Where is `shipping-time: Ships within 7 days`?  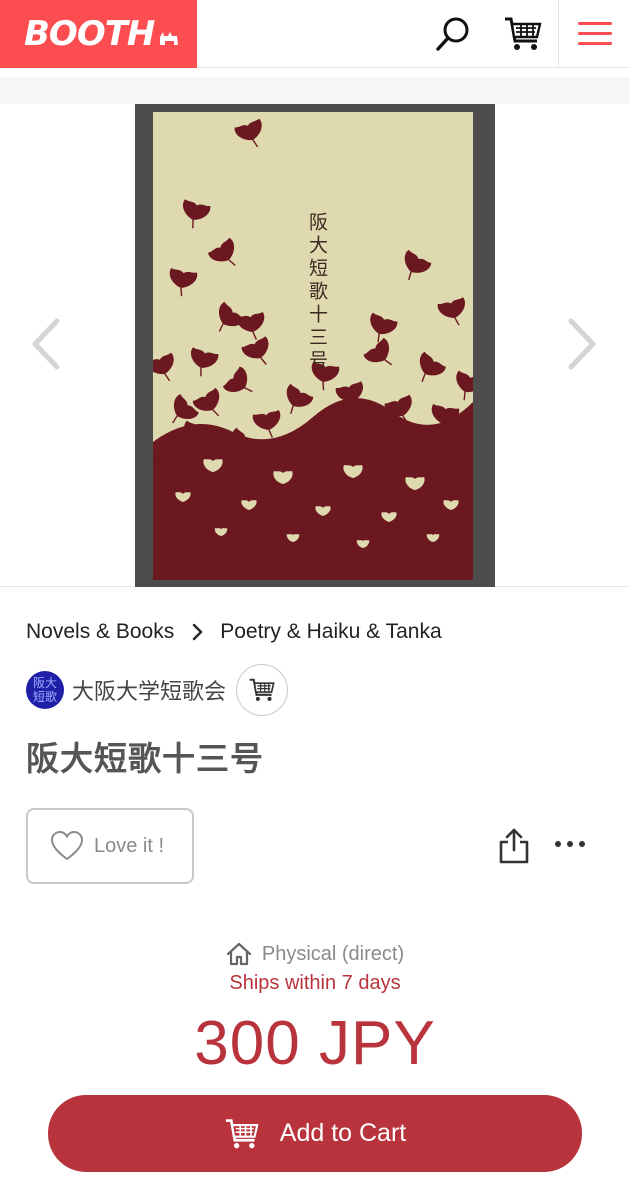 shipping-time: Ships within 7 days is located at coordinates (315, 983).